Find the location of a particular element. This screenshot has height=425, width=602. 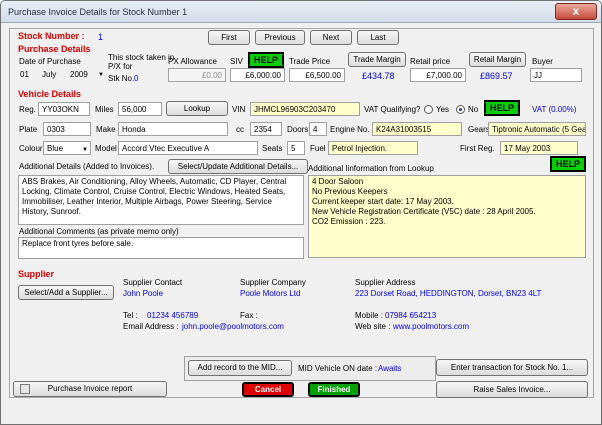

engine-no-field: K24A31003515 is located at coordinates (417, 129).